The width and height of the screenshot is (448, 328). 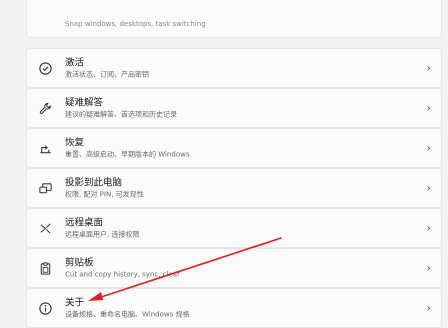 What do you see at coordinates (45, 308) in the screenshot?
I see `info-icon` at bounding box center [45, 308].